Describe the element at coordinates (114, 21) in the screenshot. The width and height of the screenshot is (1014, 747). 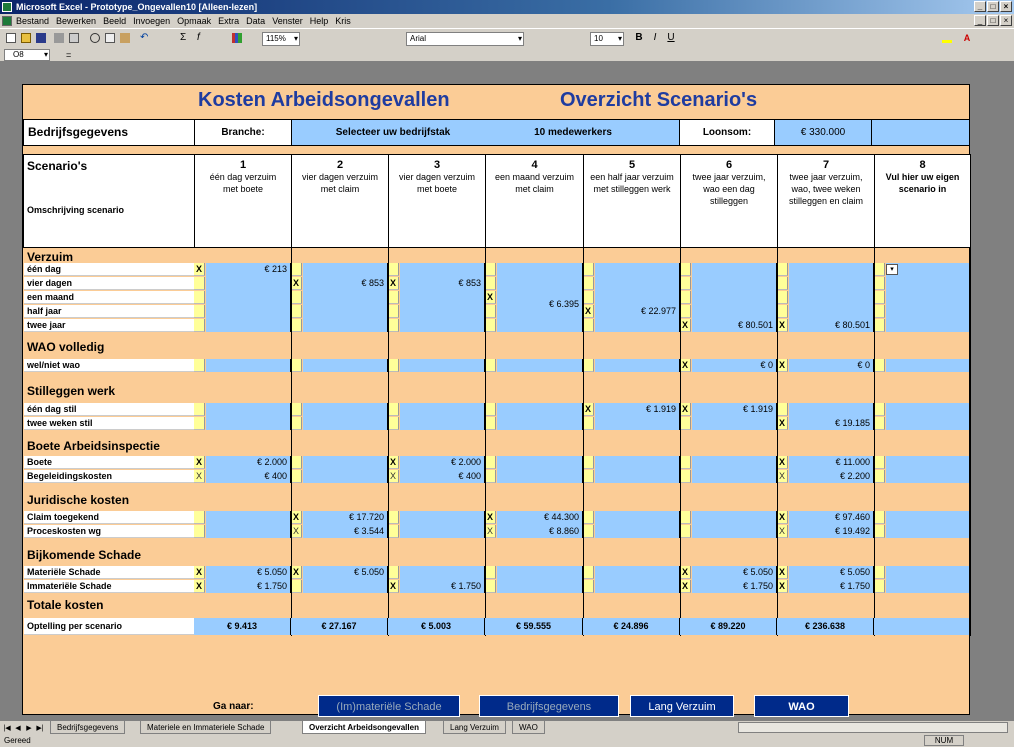
I see `menu-beeld: Beeld` at that location.